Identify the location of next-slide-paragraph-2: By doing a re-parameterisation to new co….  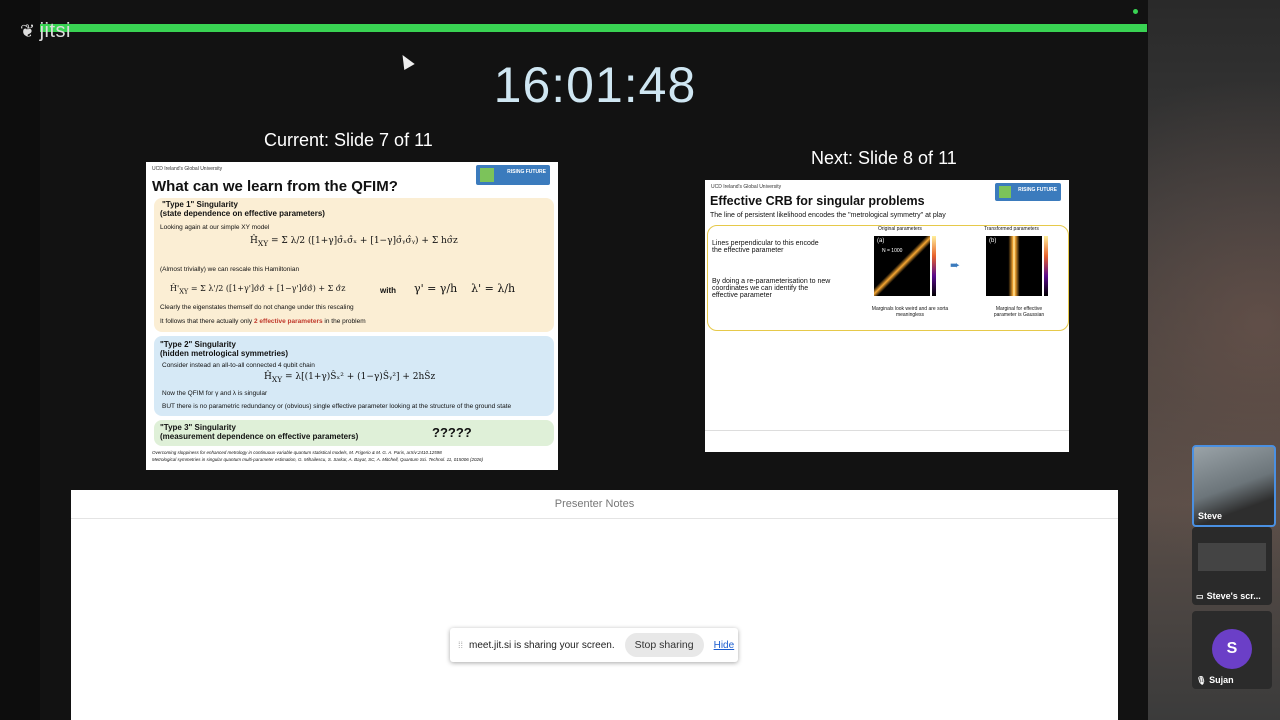
(771, 288).